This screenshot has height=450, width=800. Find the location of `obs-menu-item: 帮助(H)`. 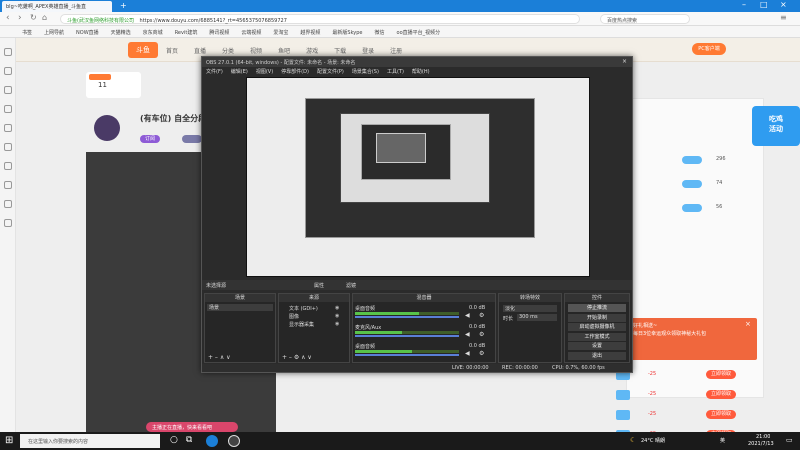

obs-menu-item: 帮助(H) is located at coordinates (421, 71).